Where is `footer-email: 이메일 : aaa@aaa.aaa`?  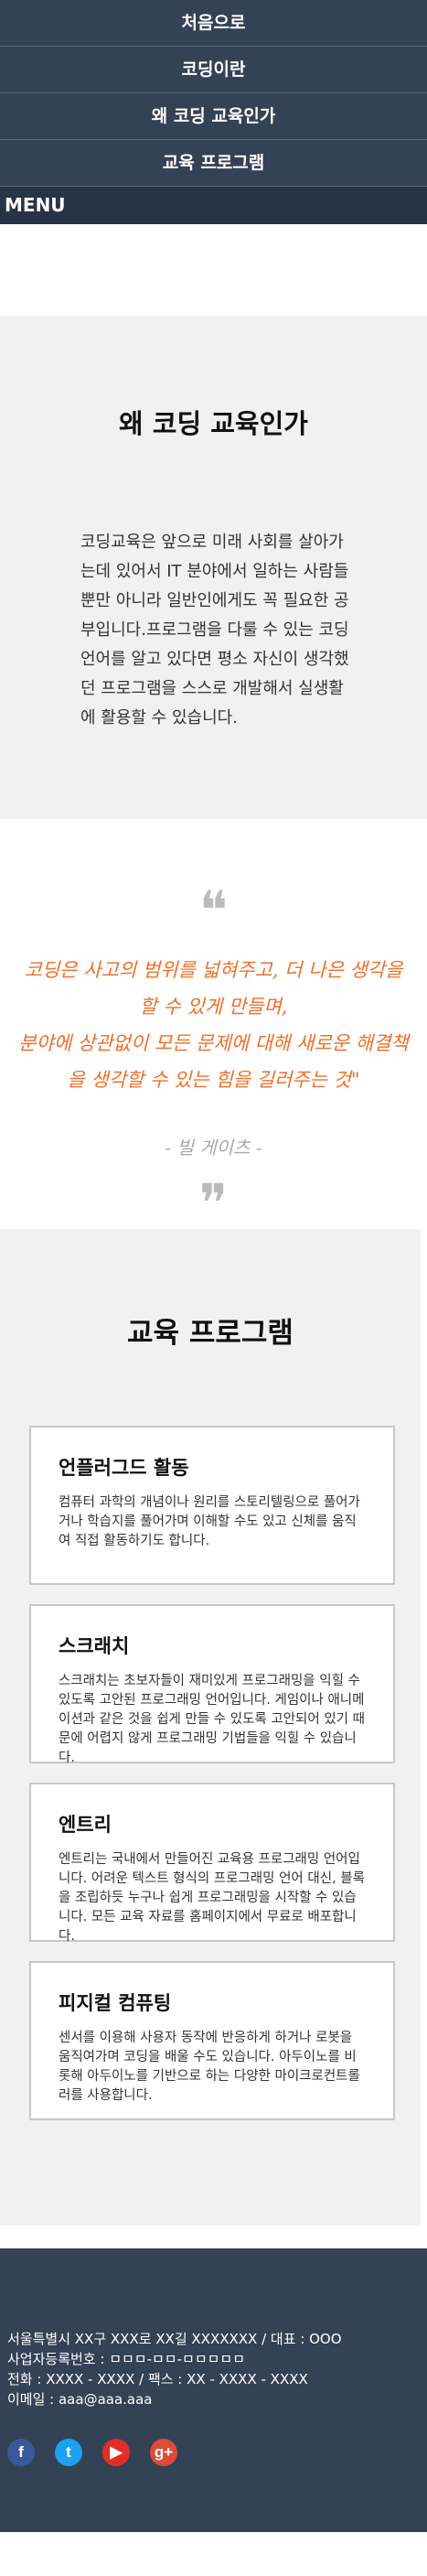
footer-email: 이메일 : aaa@aaa.aaa is located at coordinates (80, 2399).